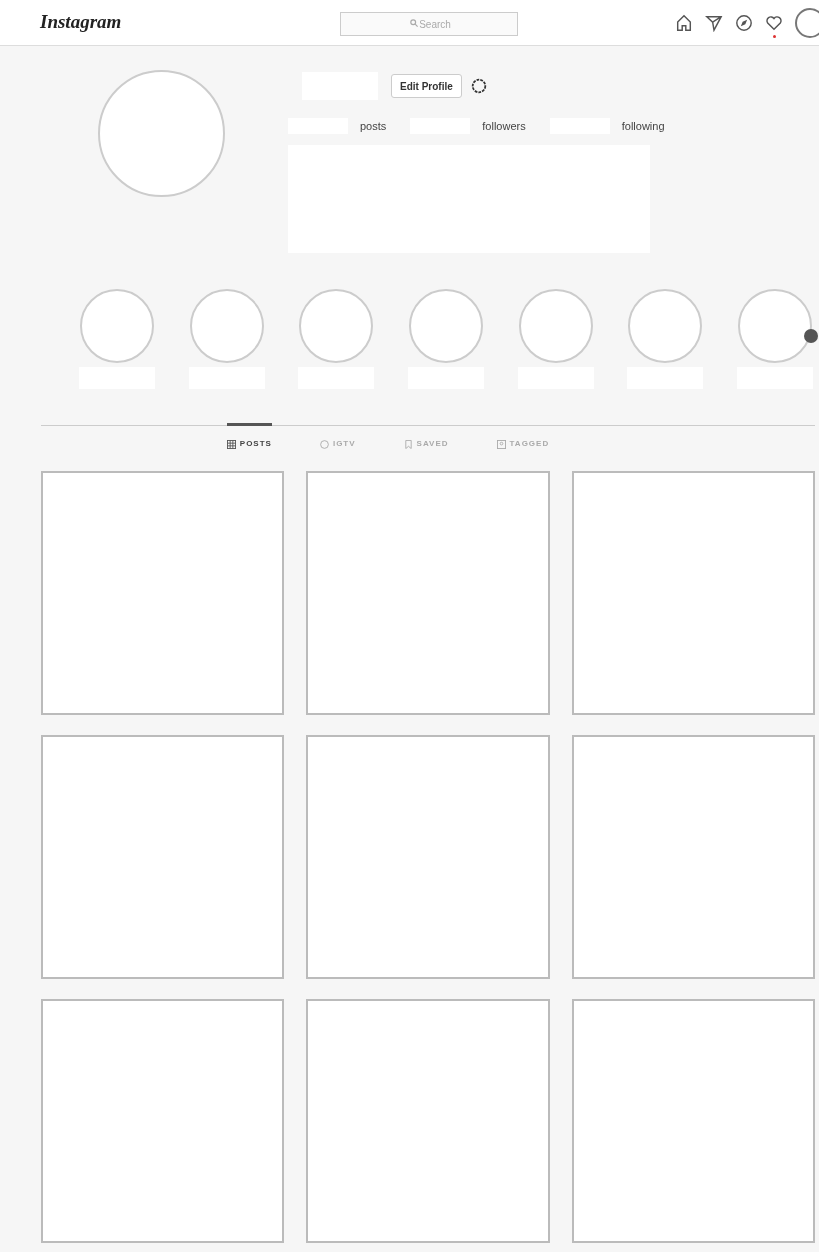 The image size is (819, 1252). I want to click on gear-icon, so click(478, 86).